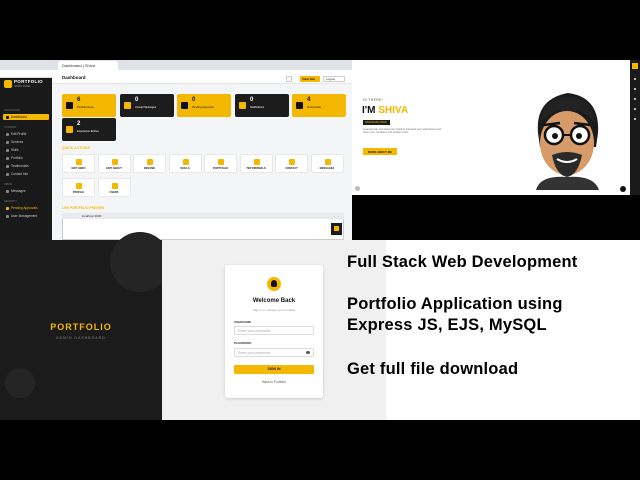 This screenshot has width=640, height=480. I want to click on sidebar-item-label: Skills, so click(15, 150).